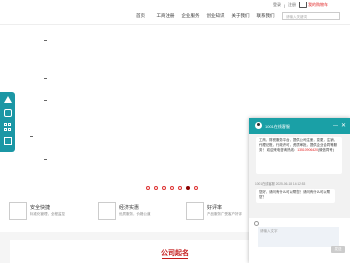  I want to click on nav-item-contact: 联系我们, so click(265, 16).